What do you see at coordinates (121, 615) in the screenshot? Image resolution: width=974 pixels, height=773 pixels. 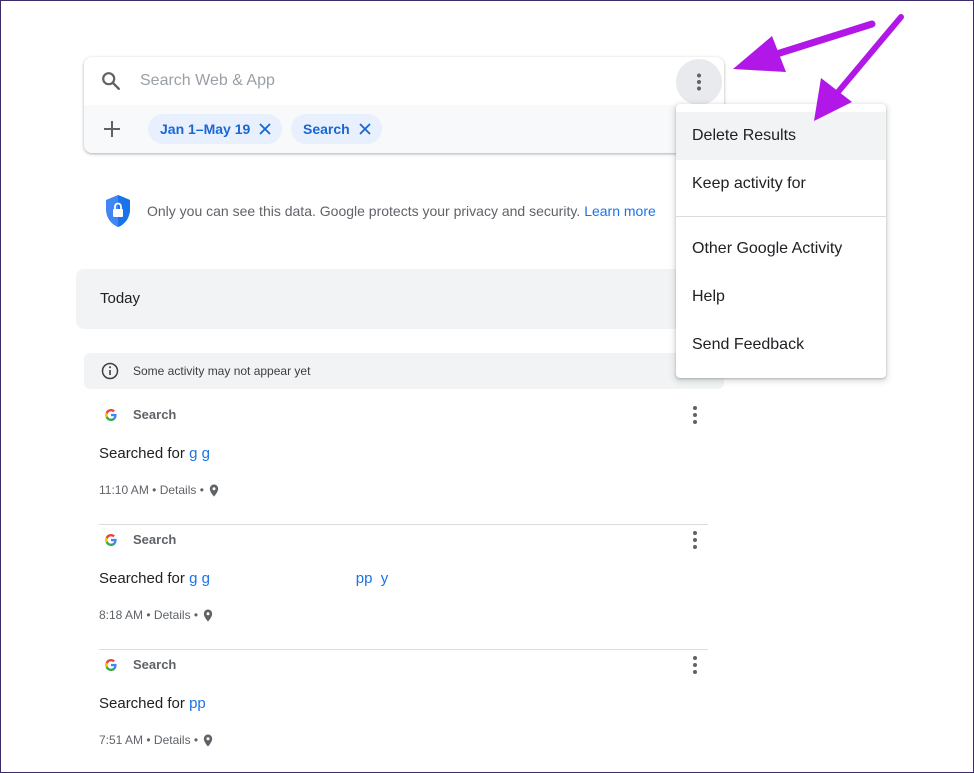 I see `activity-time: 8:18 AM` at bounding box center [121, 615].